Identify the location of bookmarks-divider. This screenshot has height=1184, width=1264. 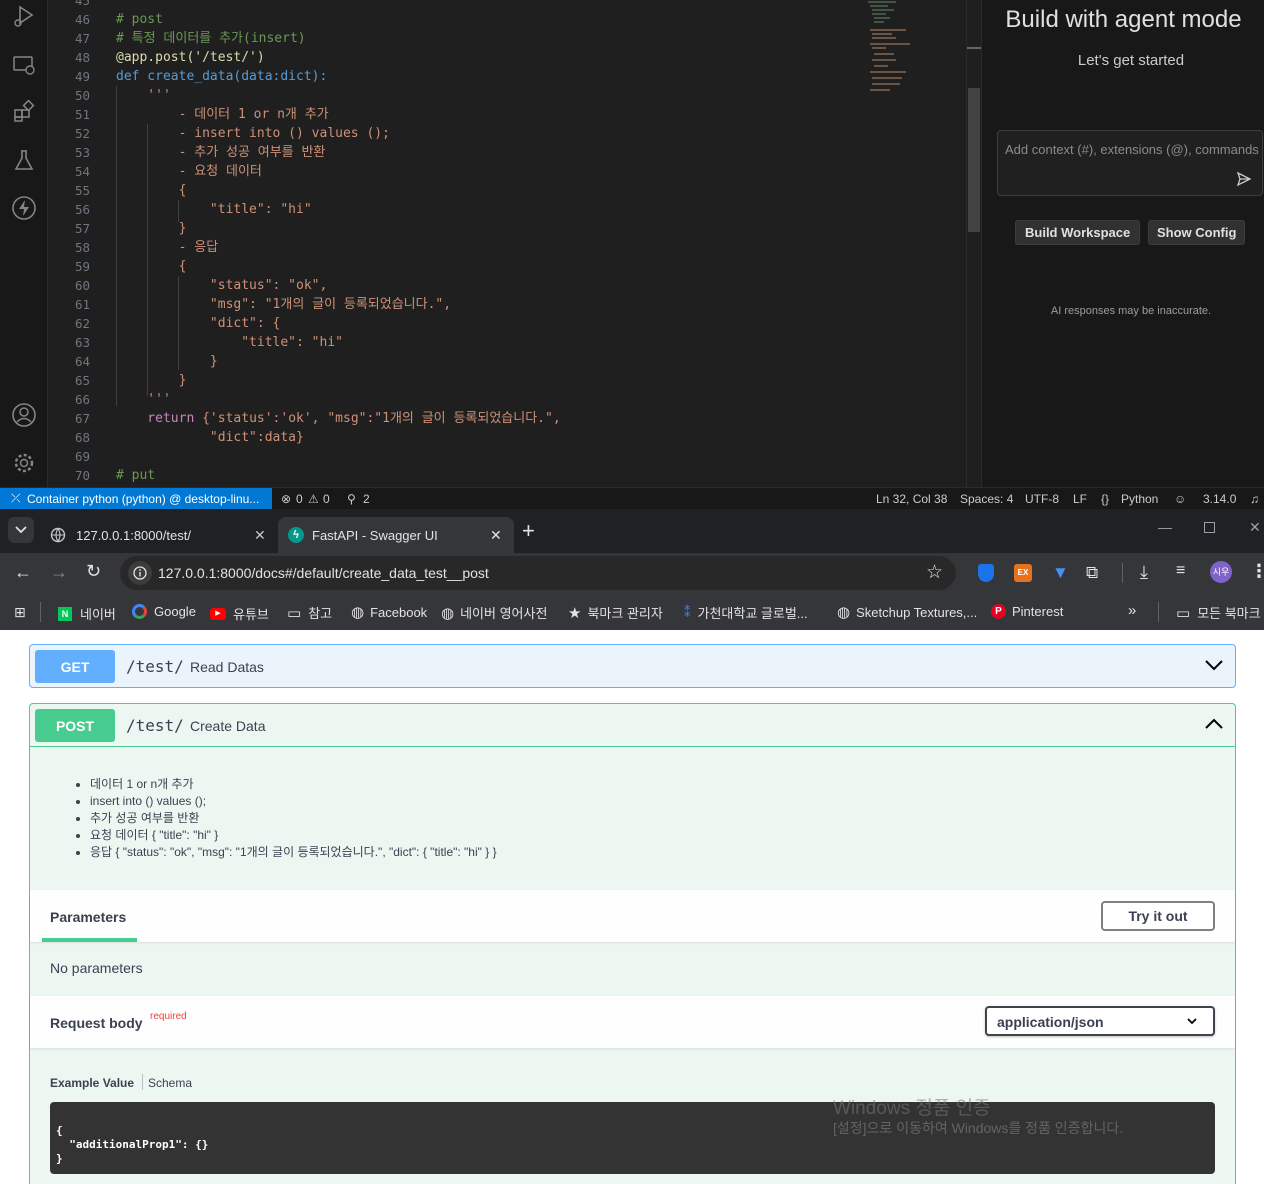
(40, 612).